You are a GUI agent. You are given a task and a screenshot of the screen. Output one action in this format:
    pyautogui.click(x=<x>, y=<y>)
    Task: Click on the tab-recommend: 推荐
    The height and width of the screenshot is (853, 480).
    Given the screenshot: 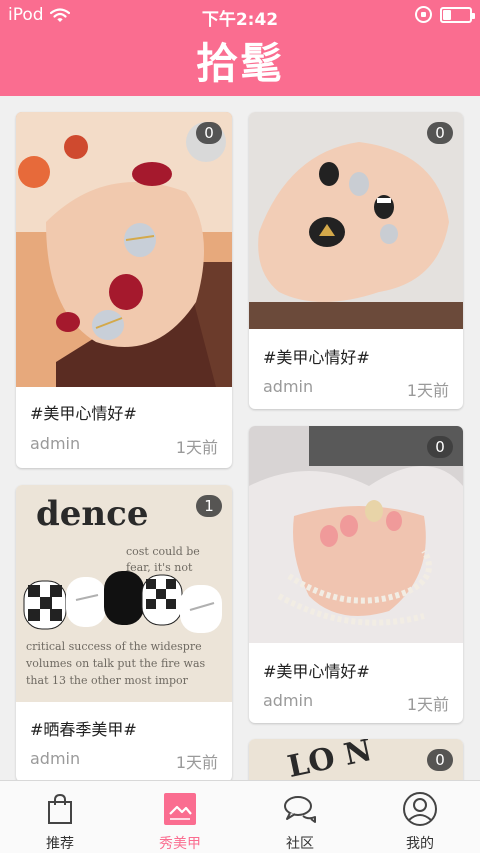 What is the action you would take?
    pyautogui.click(x=60, y=817)
    